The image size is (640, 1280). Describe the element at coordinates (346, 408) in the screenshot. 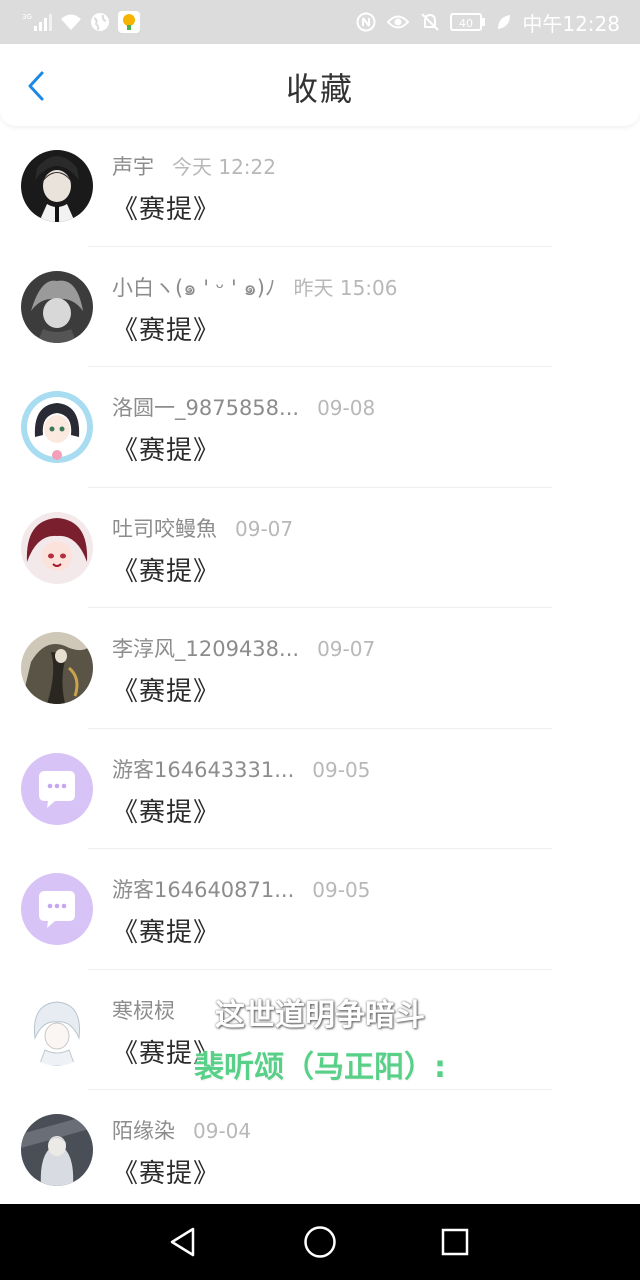

I see `timestamp: 09-08` at that location.